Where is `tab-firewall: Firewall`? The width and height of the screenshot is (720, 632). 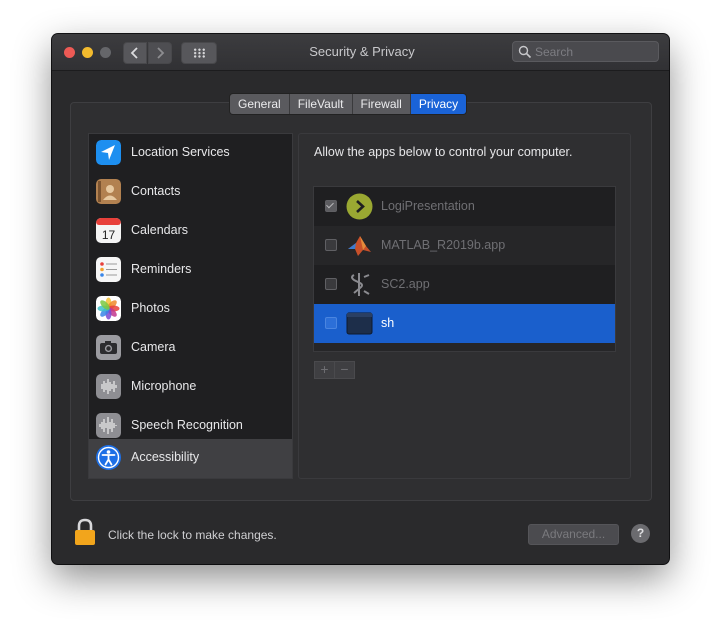
tab-firewall: Firewall is located at coordinates (381, 104).